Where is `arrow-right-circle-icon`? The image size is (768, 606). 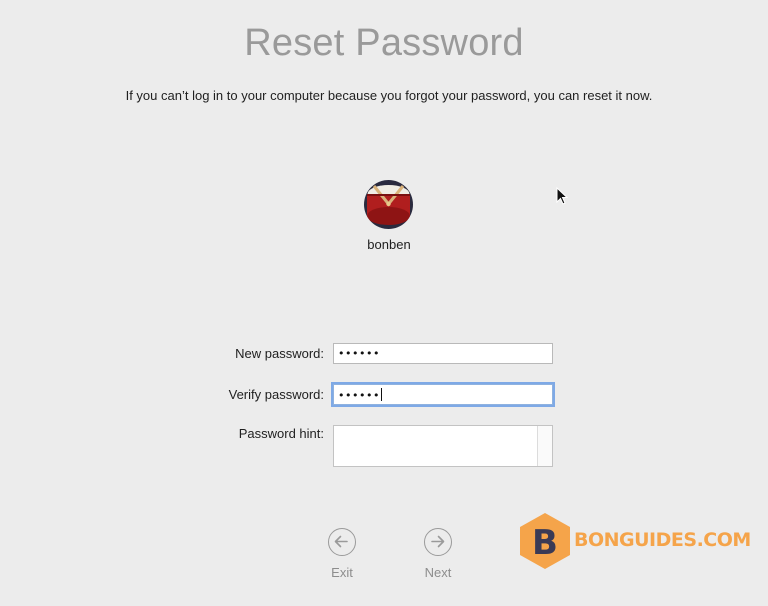 arrow-right-circle-icon is located at coordinates (438, 542).